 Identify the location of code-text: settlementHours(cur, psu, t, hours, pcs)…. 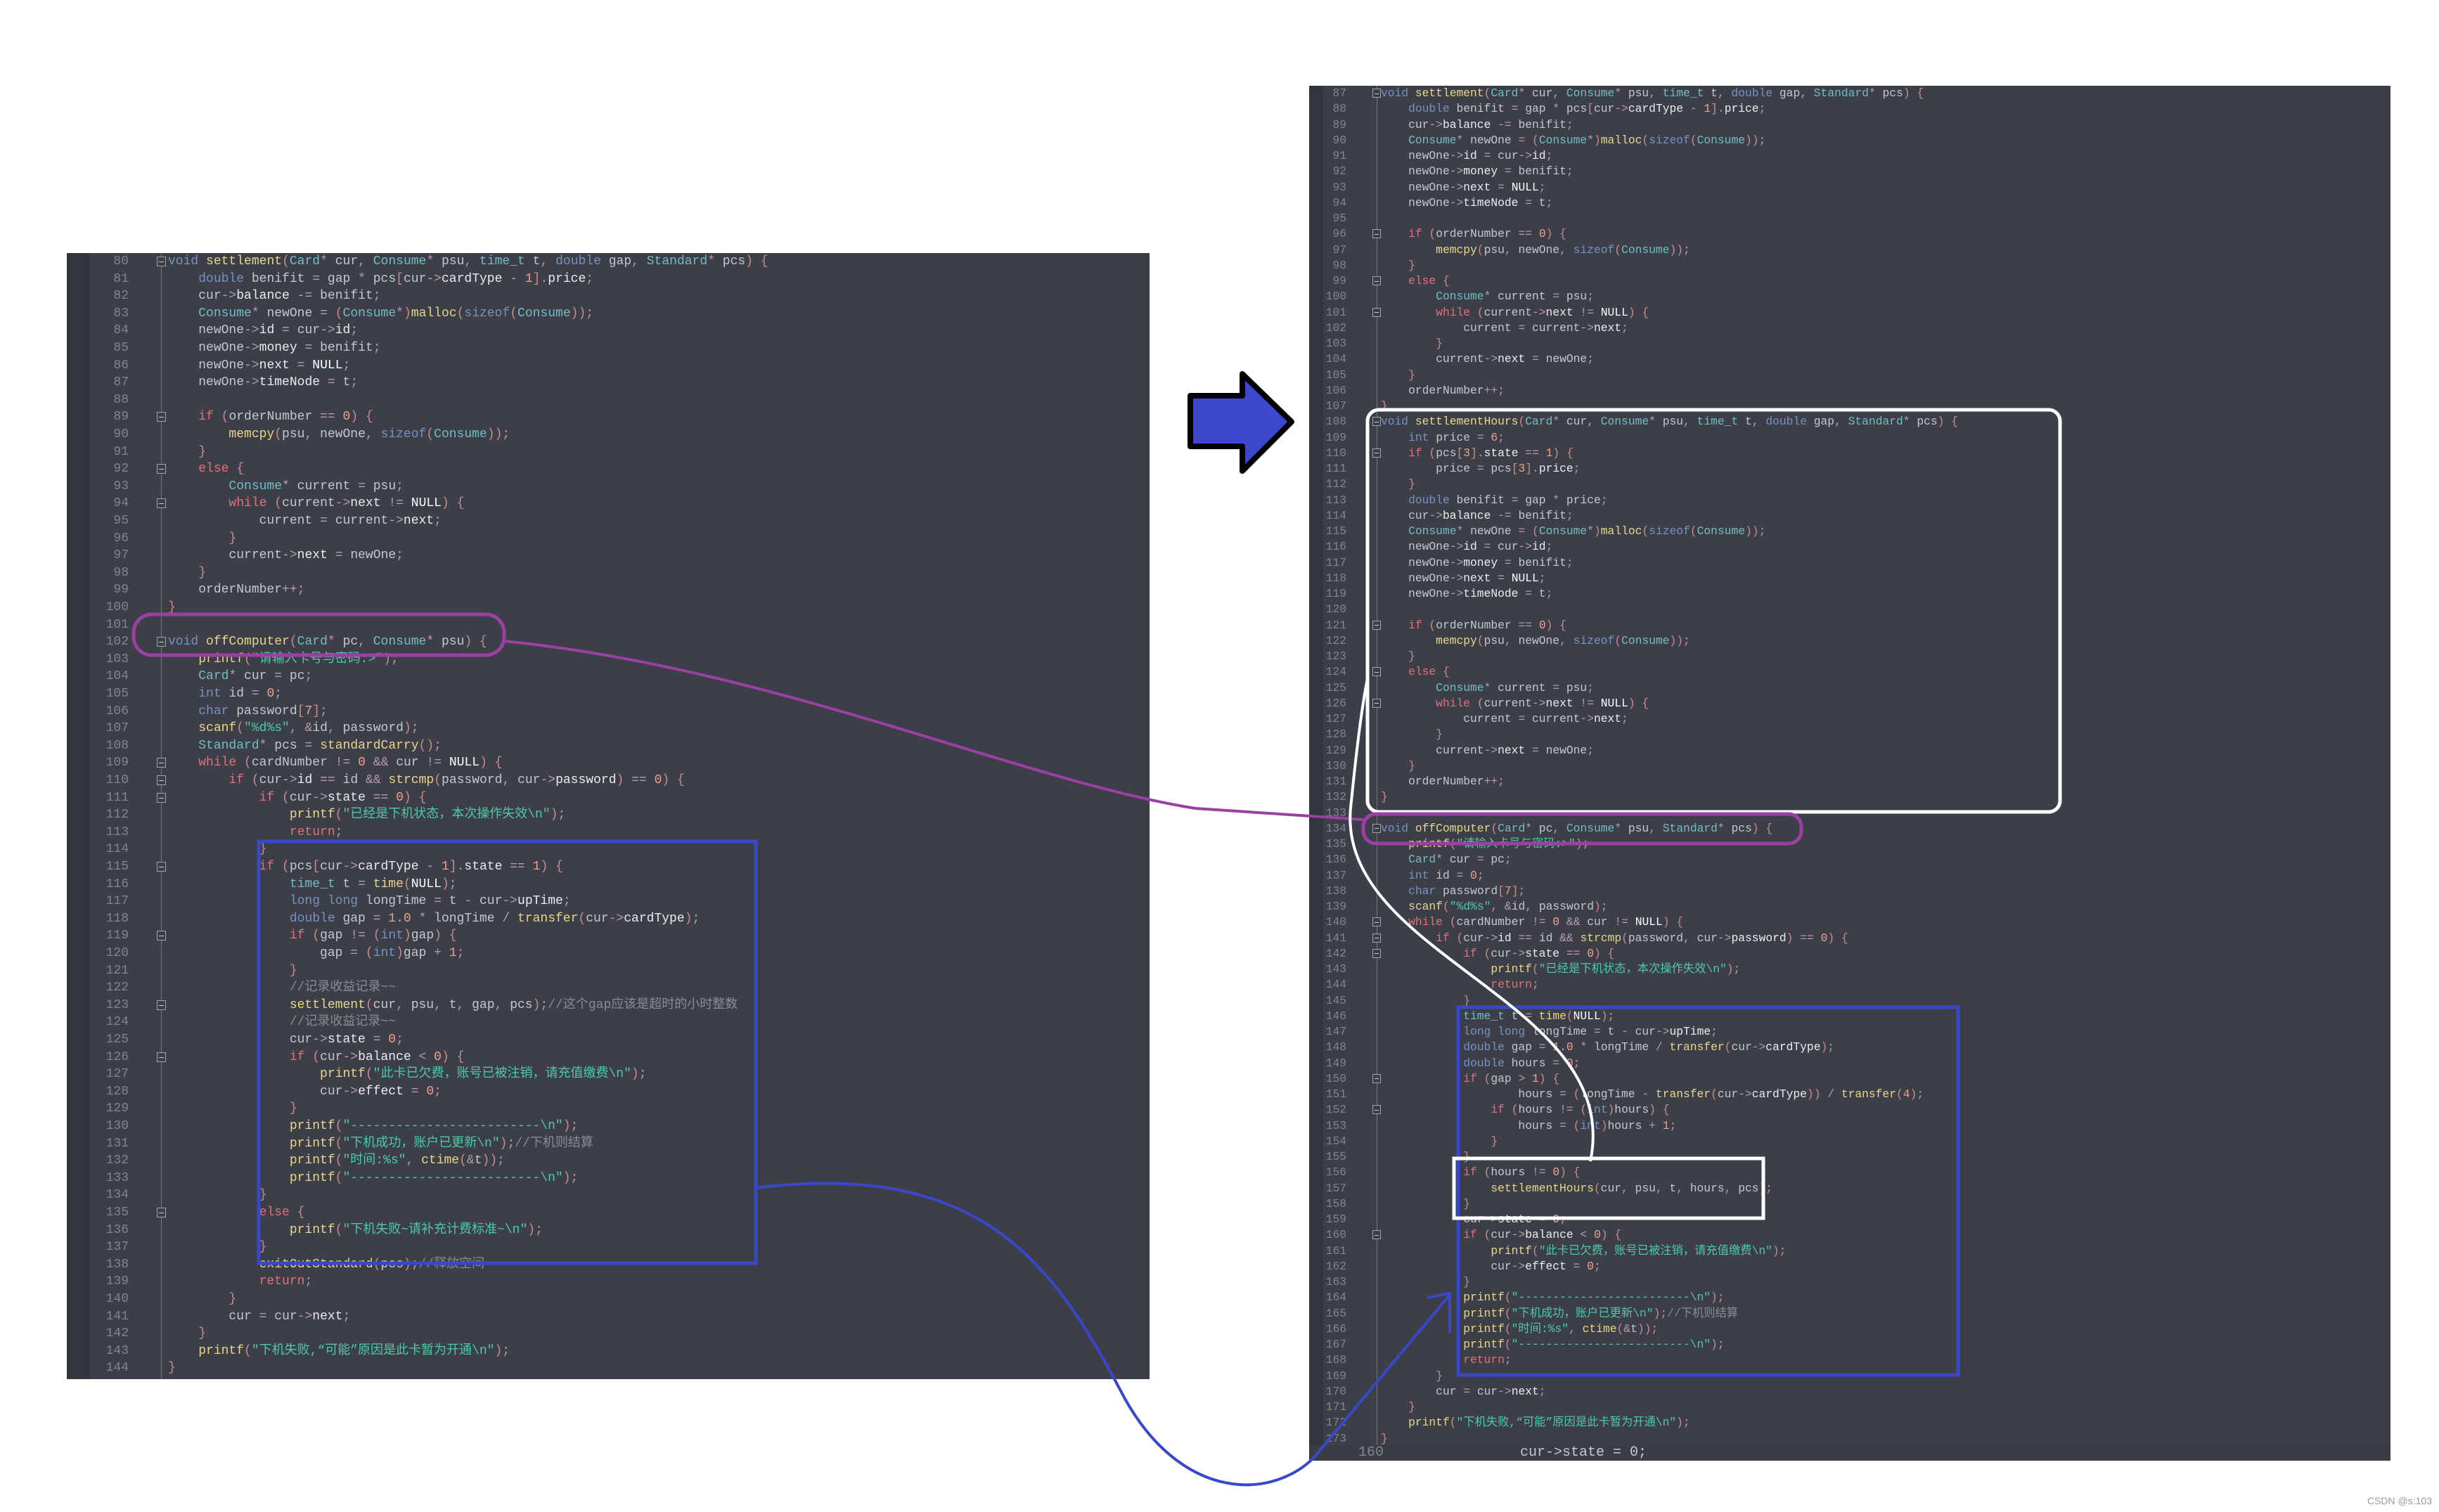
(1576, 1188).